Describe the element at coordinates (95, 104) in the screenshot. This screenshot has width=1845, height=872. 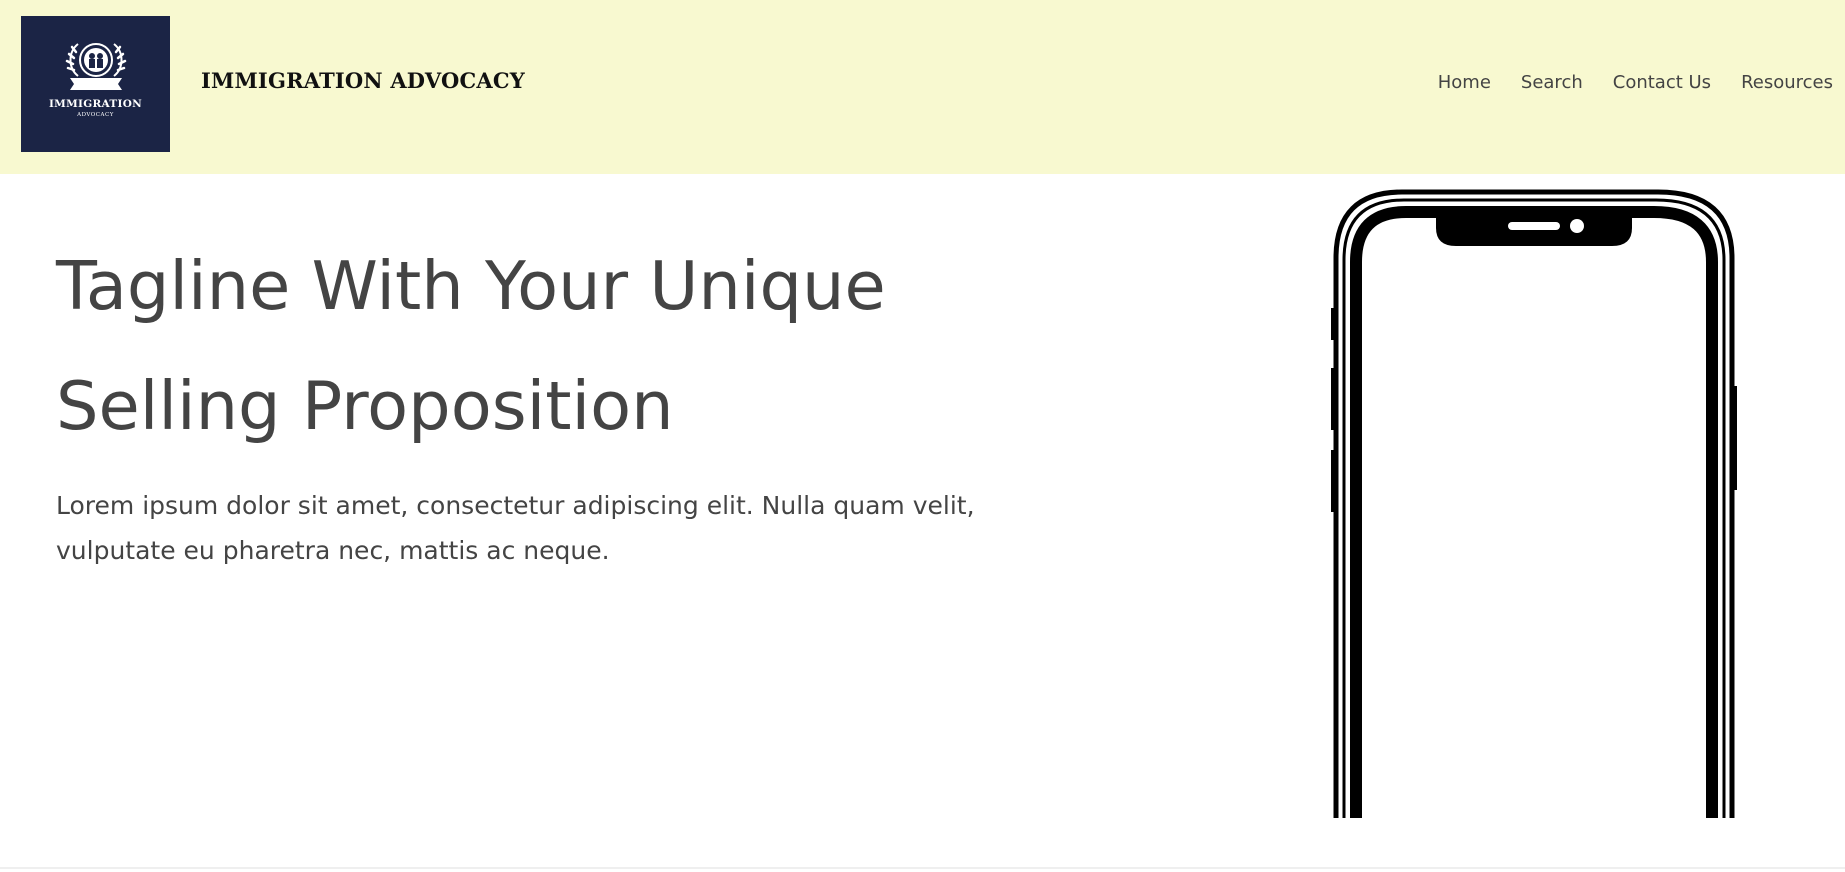
I see `logo-title: IMMIGRATION` at that location.